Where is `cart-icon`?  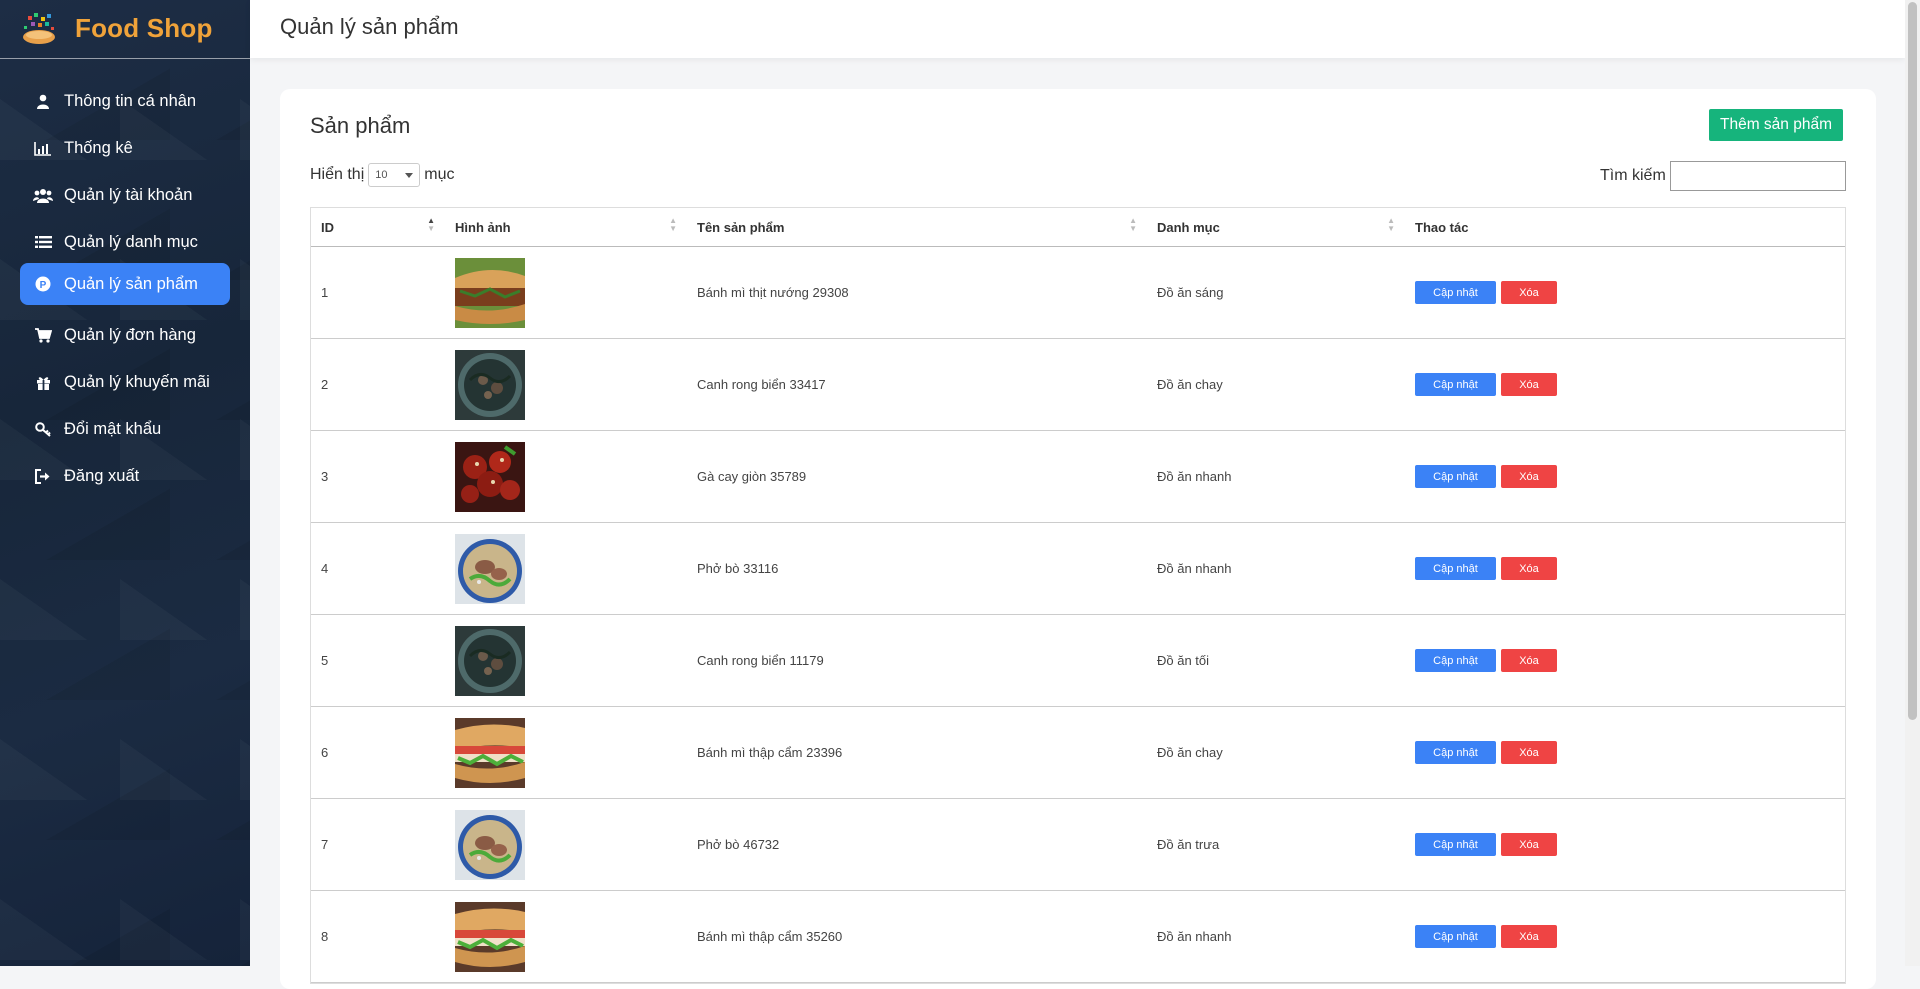 cart-icon is located at coordinates (43, 335).